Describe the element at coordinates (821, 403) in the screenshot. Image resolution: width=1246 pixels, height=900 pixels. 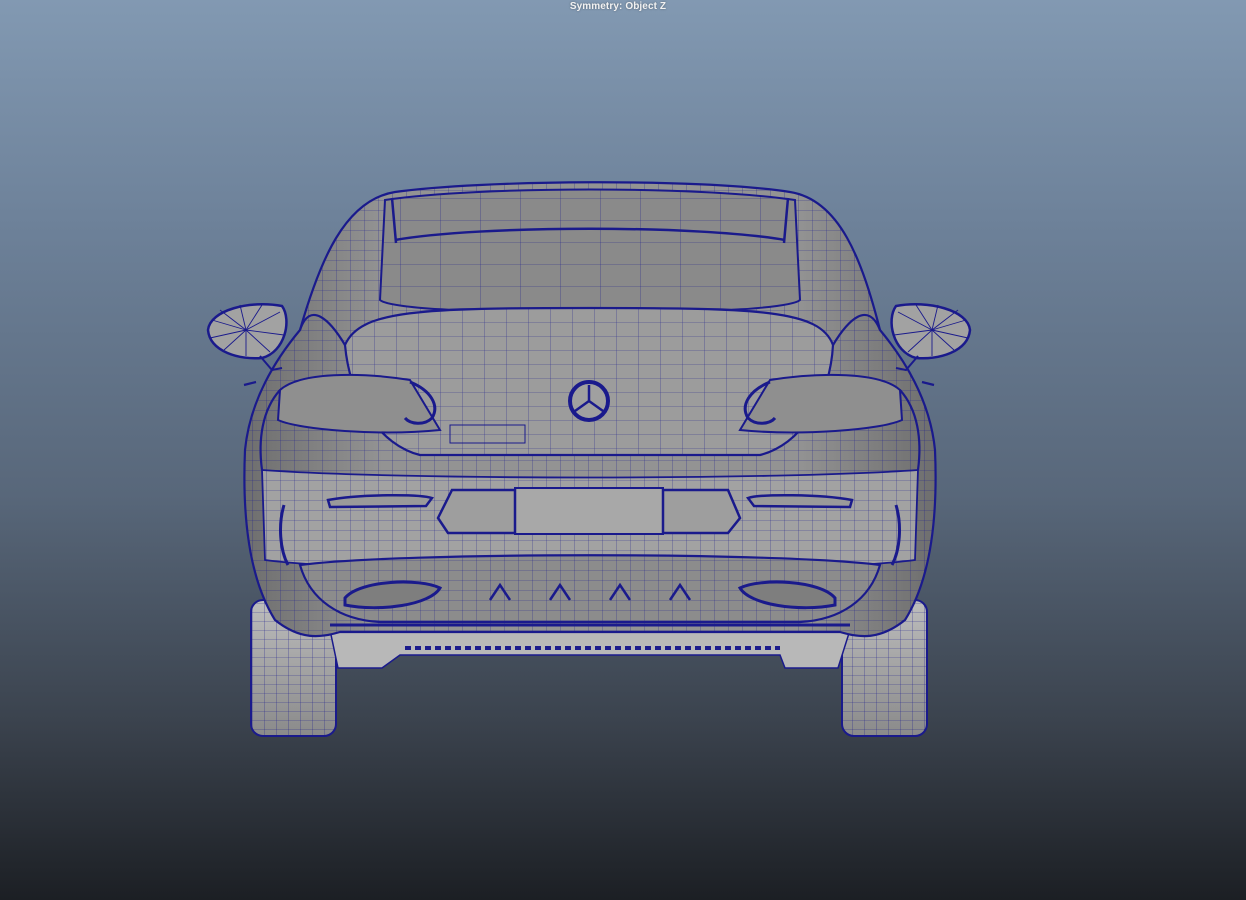
I see `taillight-right` at that location.